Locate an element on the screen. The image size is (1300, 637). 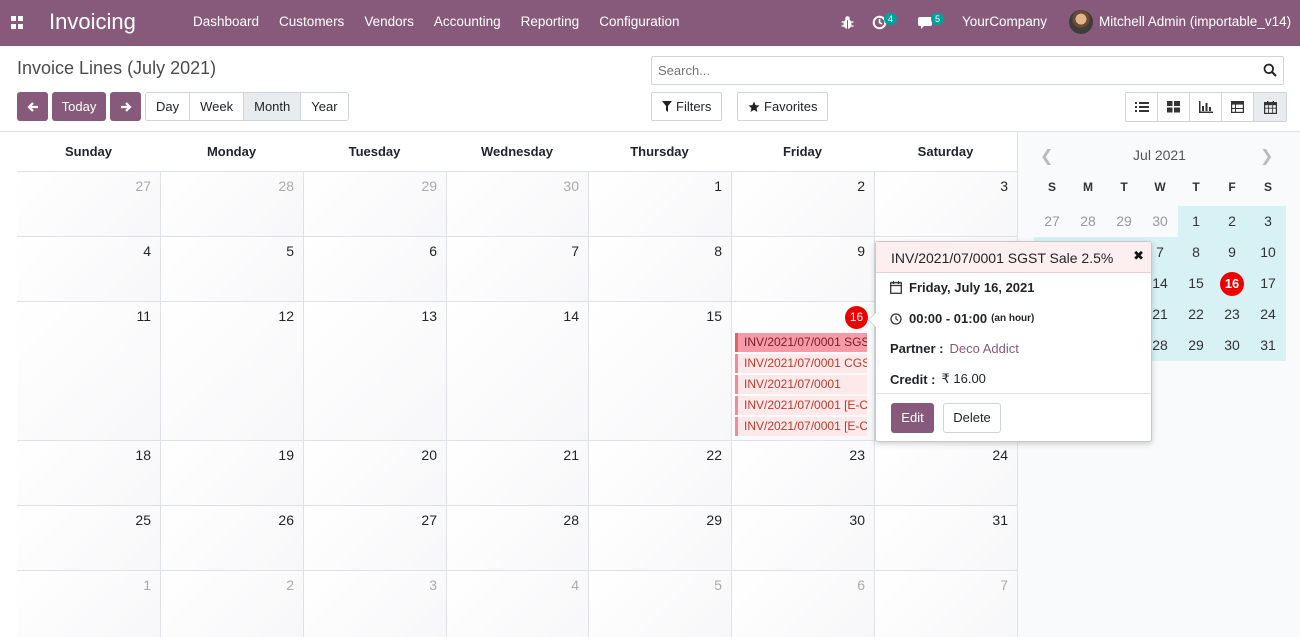
scale-week-button: Week is located at coordinates (217, 106).